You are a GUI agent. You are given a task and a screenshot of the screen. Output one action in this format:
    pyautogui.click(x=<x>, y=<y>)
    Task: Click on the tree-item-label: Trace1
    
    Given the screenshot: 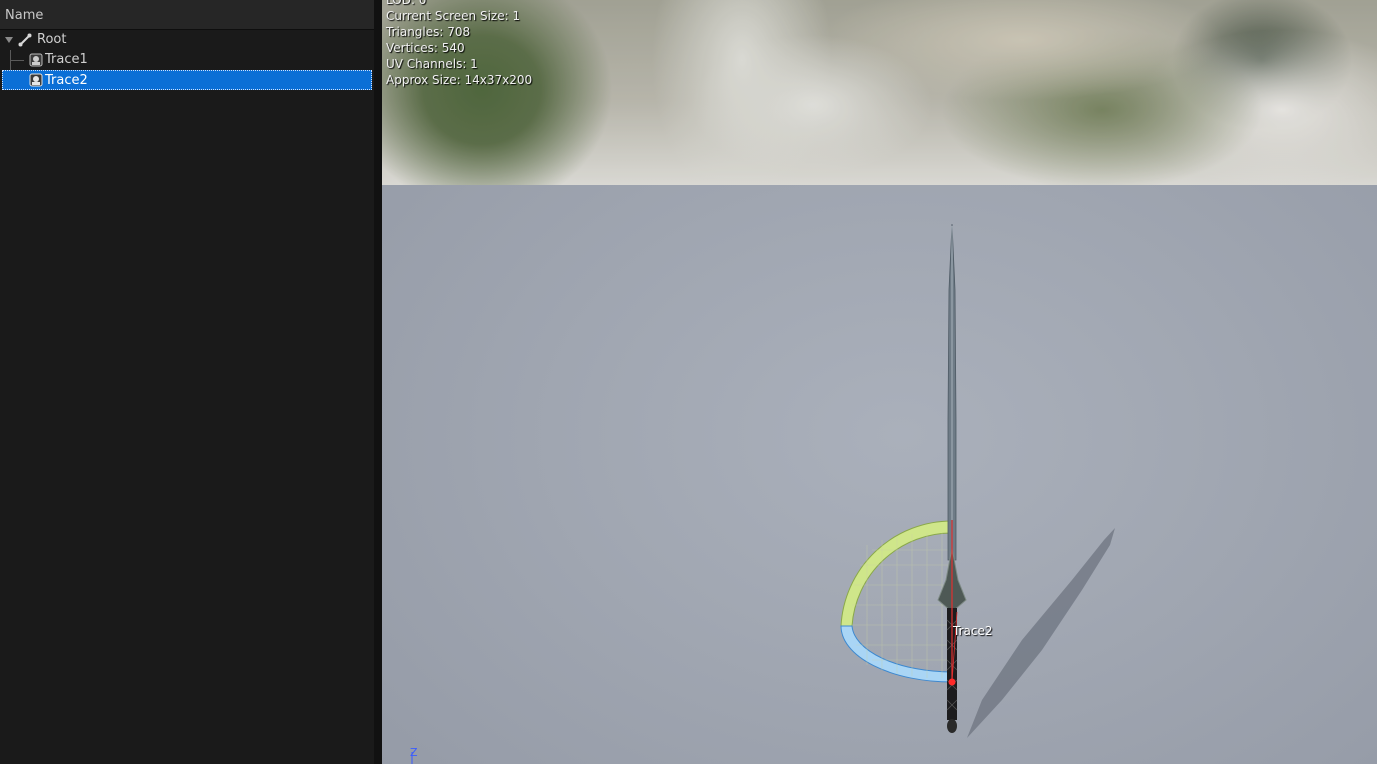 What is the action you would take?
    pyautogui.click(x=66, y=59)
    